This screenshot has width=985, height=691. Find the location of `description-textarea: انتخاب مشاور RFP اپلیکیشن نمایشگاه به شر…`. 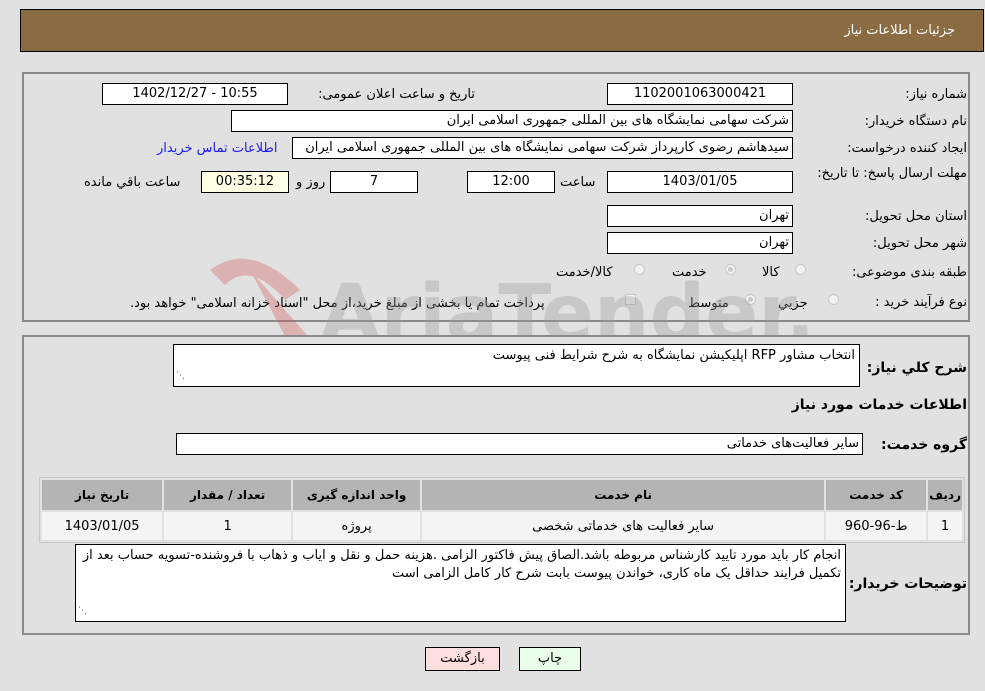

description-textarea: انتخاب مشاور RFP اپلیکیشن نمایشگاه به شر… is located at coordinates (516, 365).